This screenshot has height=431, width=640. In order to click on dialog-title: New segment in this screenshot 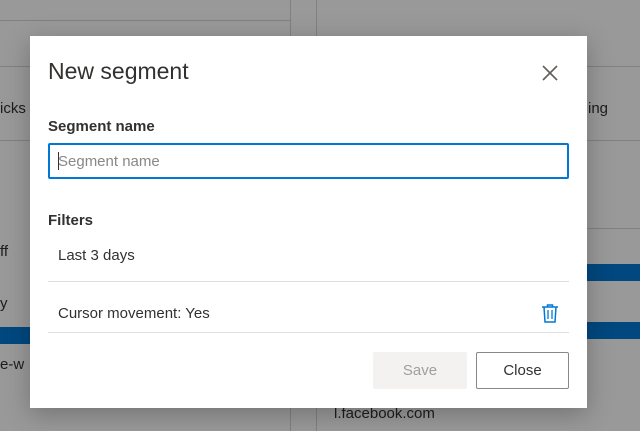, I will do `click(118, 71)`.